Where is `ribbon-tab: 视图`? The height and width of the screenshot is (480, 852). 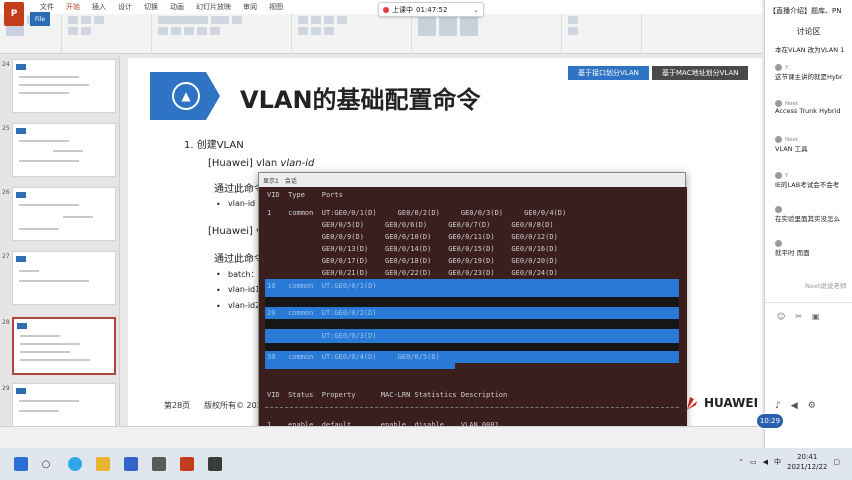 ribbon-tab: 视图 is located at coordinates (276, 7).